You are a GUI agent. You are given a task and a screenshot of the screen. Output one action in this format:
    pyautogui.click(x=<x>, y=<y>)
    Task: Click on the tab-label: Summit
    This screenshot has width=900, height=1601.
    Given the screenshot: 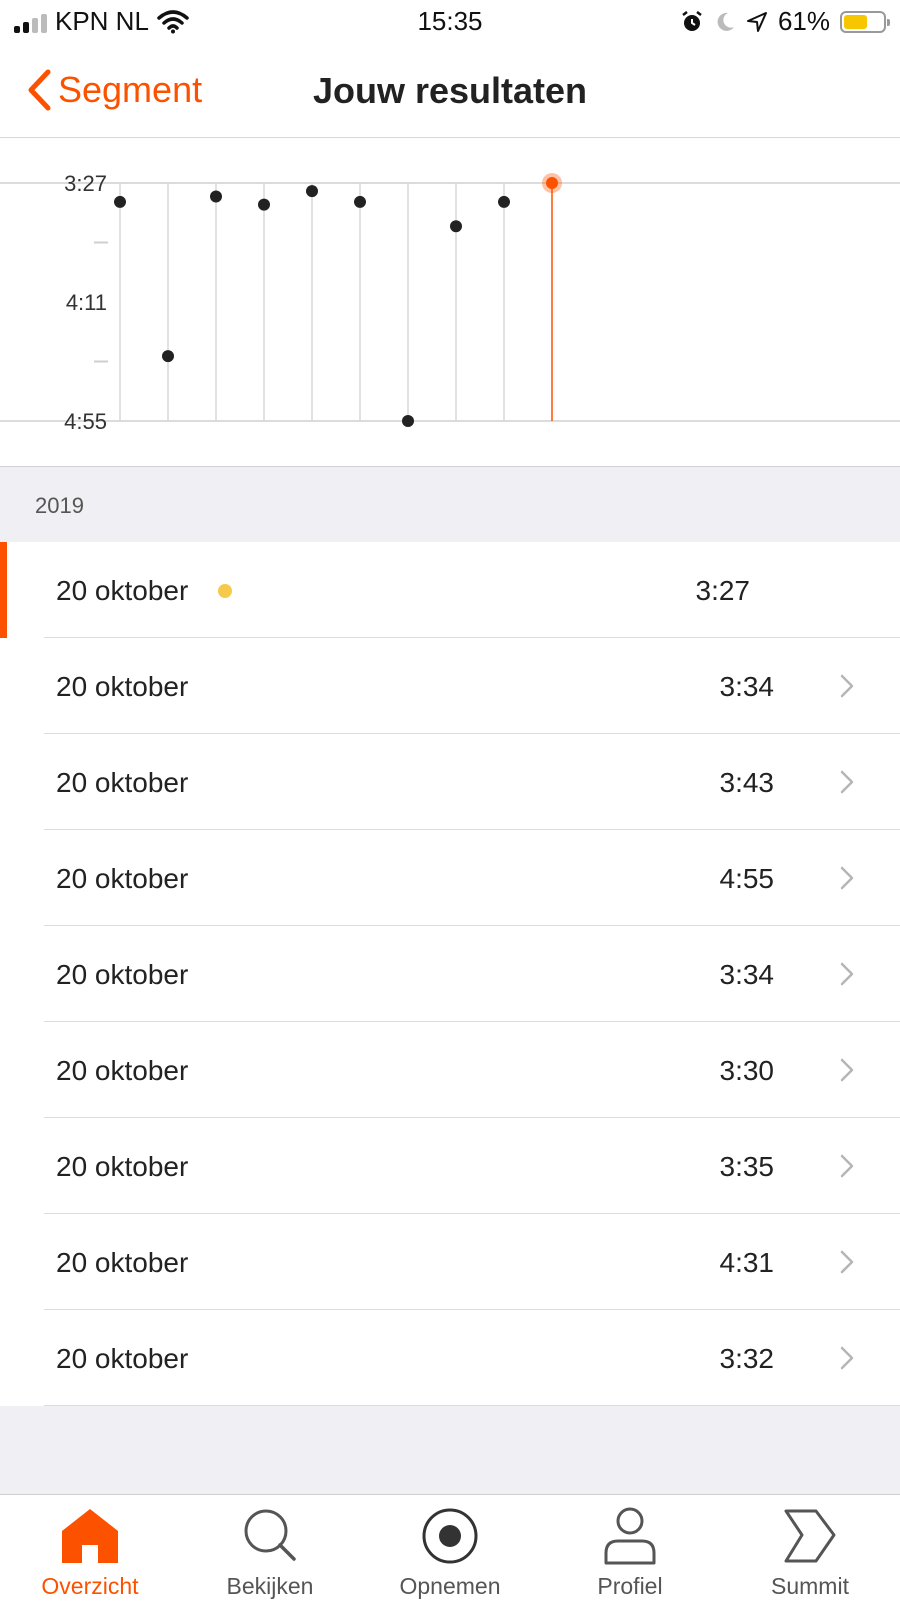 What is the action you would take?
    pyautogui.click(x=810, y=1586)
    